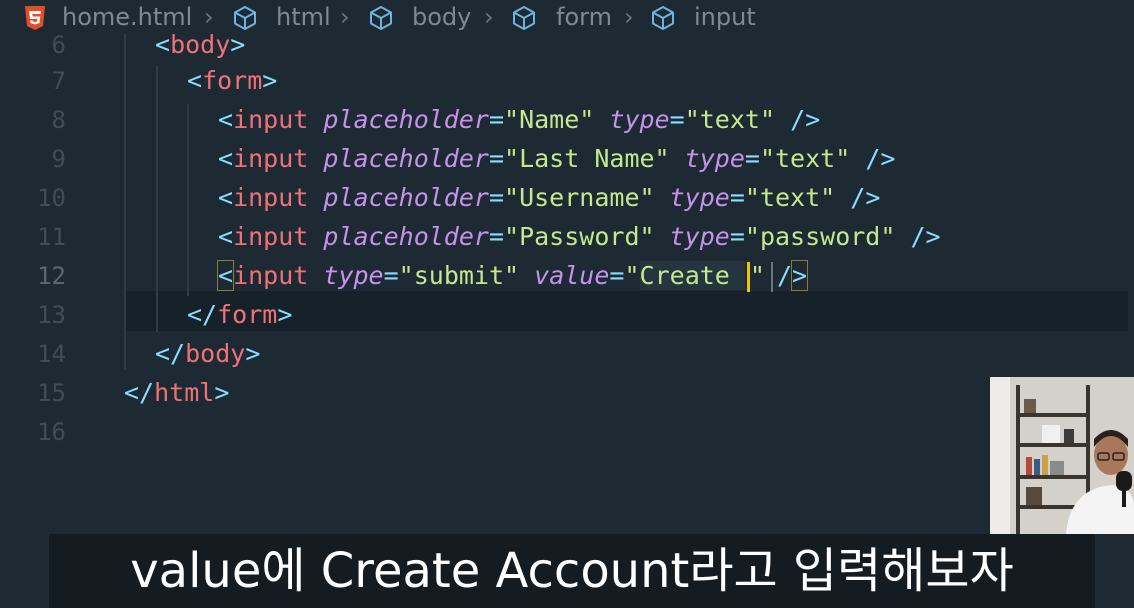 This screenshot has height=608, width=1134. I want to click on code-line: <input placeholder="Name" type="text" />, so click(519, 119).